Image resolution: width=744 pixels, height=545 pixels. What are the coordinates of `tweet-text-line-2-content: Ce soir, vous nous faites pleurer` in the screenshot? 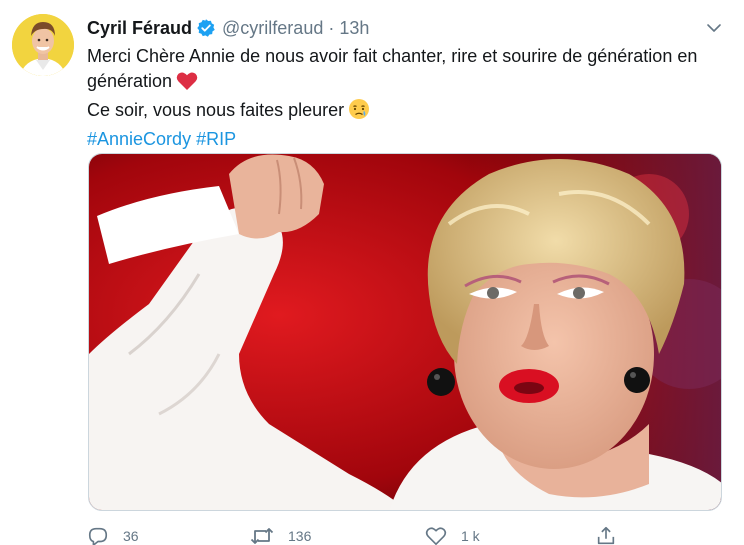 It's located at (216, 110).